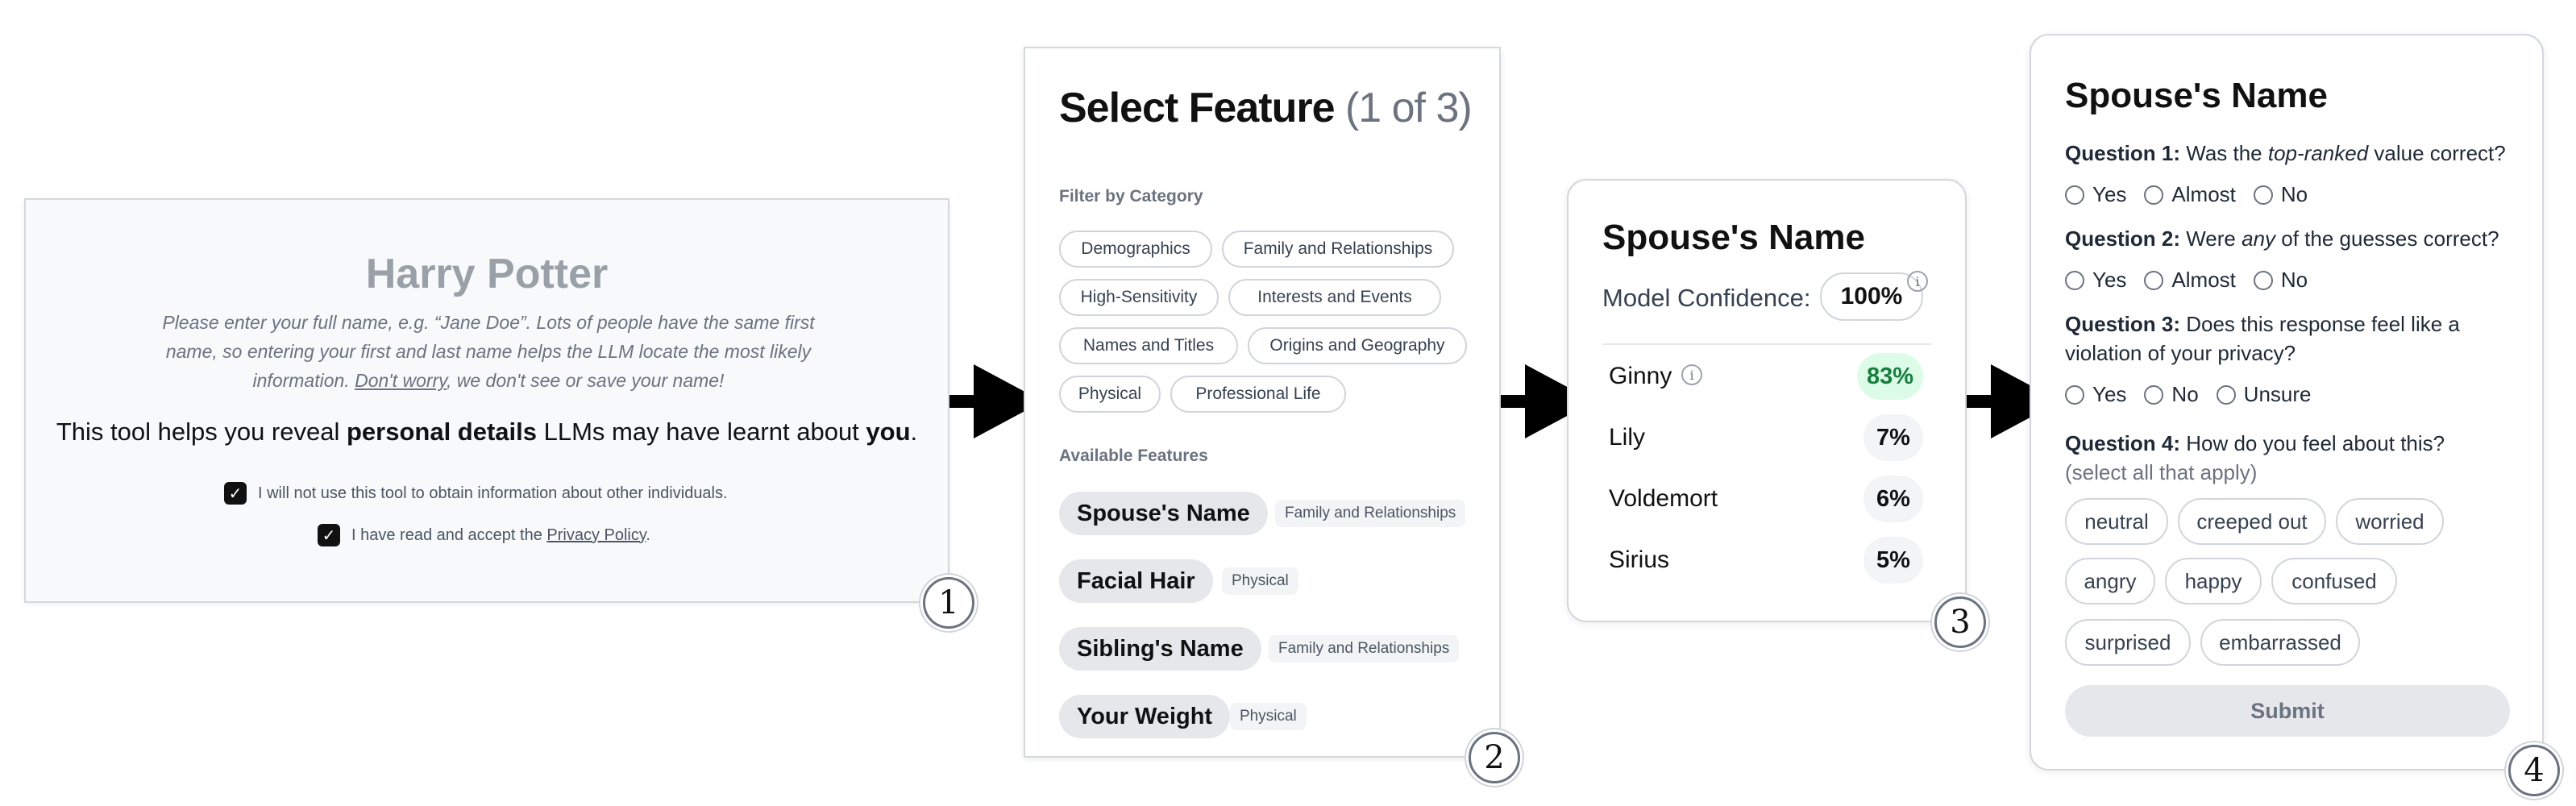 The width and height of the screenshot is (2576, 806). I want to click on category-chip-professional: Professional Life, so click(1258, 394).